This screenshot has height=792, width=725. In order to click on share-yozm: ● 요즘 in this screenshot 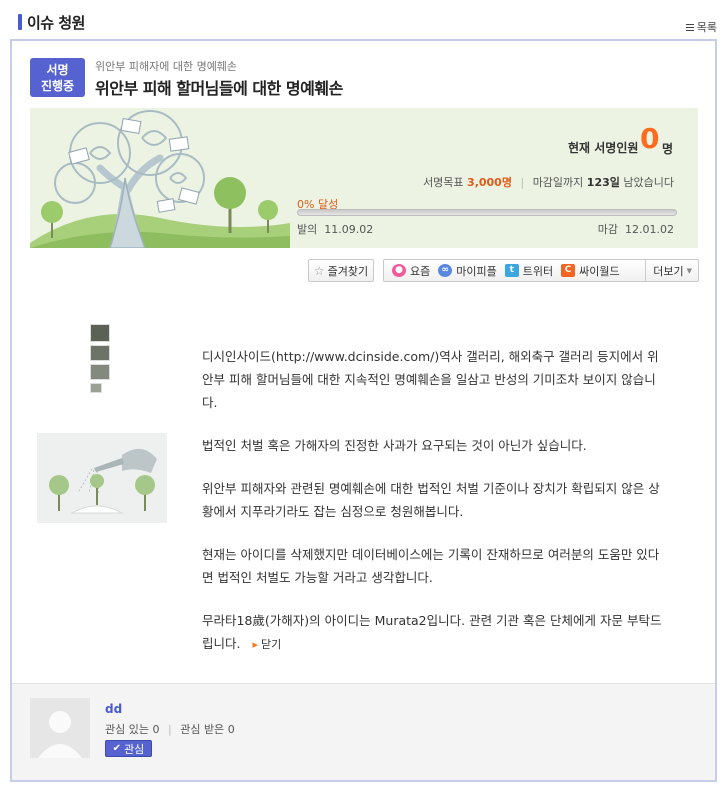, I will do `click(411, 271)`.